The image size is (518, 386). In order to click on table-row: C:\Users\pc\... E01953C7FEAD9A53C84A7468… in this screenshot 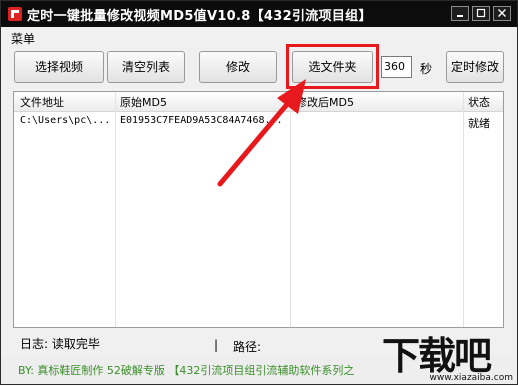, I will do `click(258, 121)`.